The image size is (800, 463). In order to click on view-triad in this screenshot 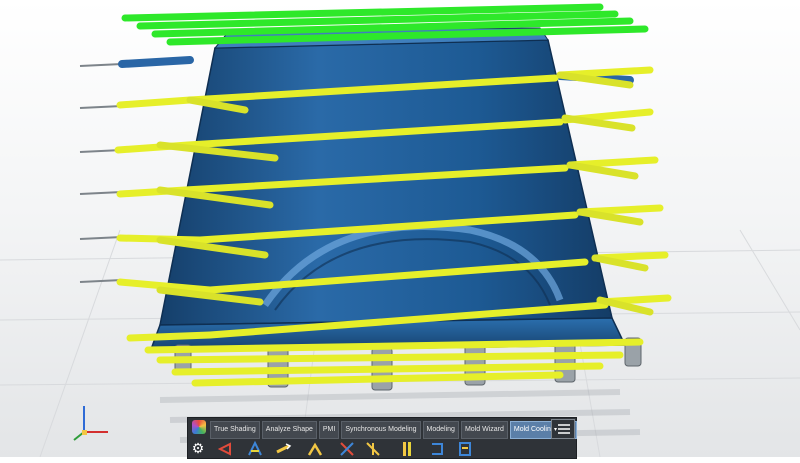, I will do `click(95, 422)`.